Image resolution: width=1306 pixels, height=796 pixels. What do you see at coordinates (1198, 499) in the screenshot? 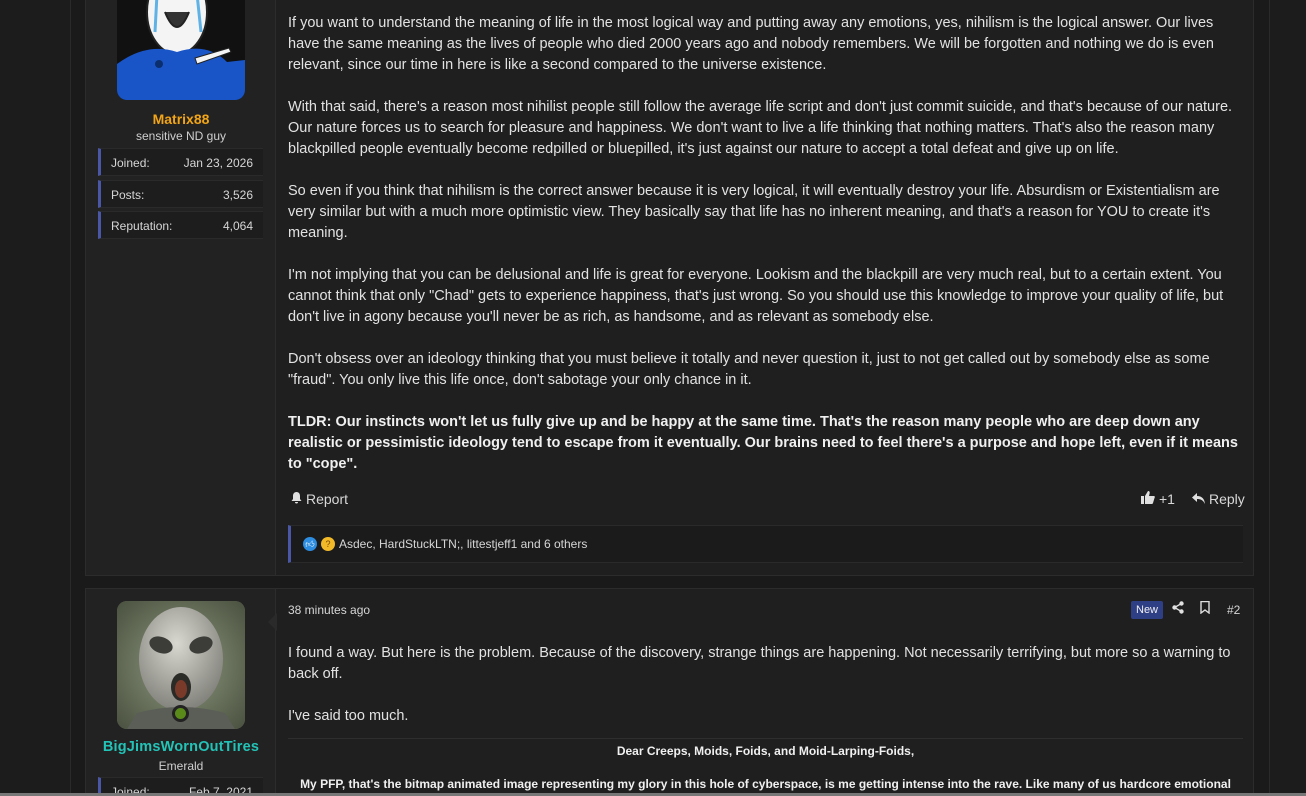
I see `reply-arrow-icon` at bounding box center [1198, 499].